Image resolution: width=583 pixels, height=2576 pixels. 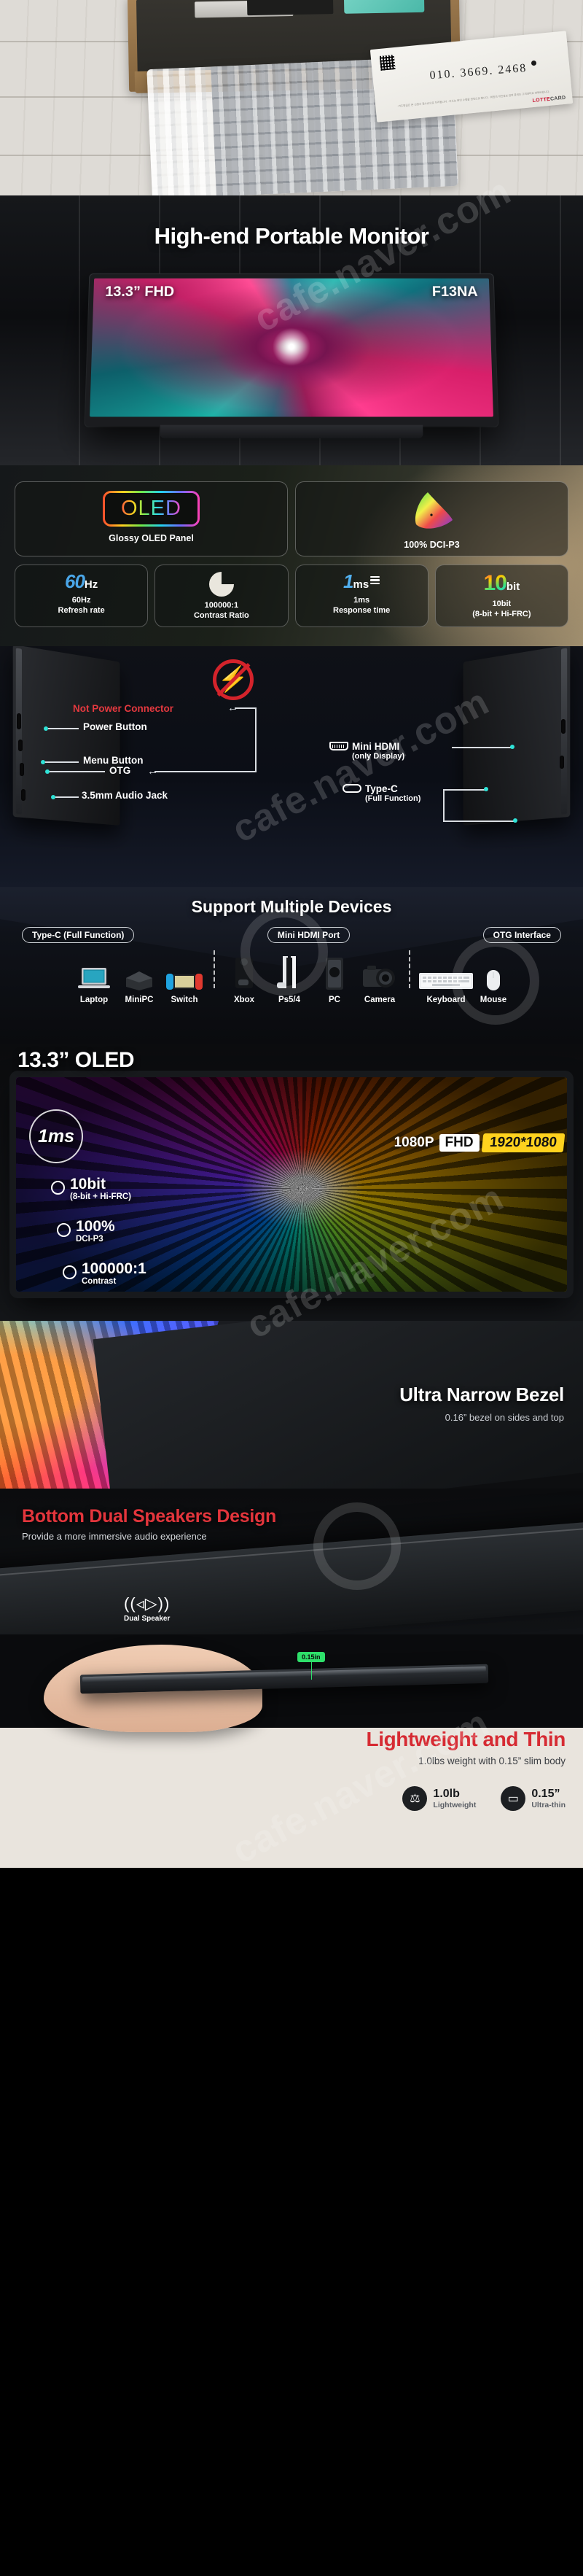 What do you see at coordinates (147, 1604) in the screenshot?
I see `speaker-glyph: ((◃▷))` at bounding box center [147, 1604].